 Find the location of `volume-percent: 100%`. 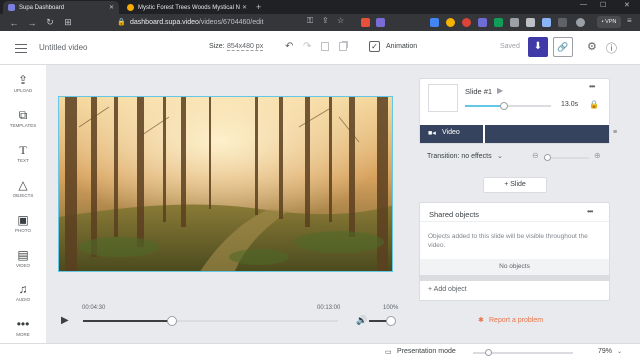

volume-percent: 100% is located at coordinates (391, 308).